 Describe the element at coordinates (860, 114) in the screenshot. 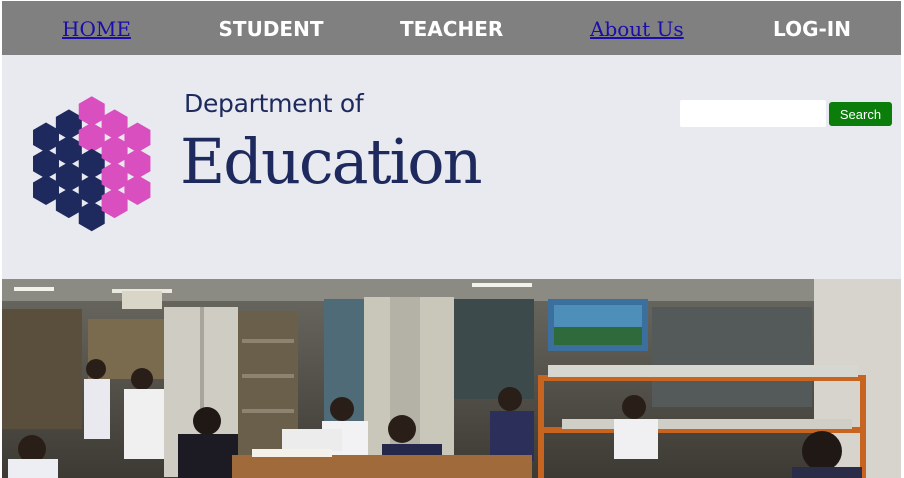

I see `search-button: Search` at that location.